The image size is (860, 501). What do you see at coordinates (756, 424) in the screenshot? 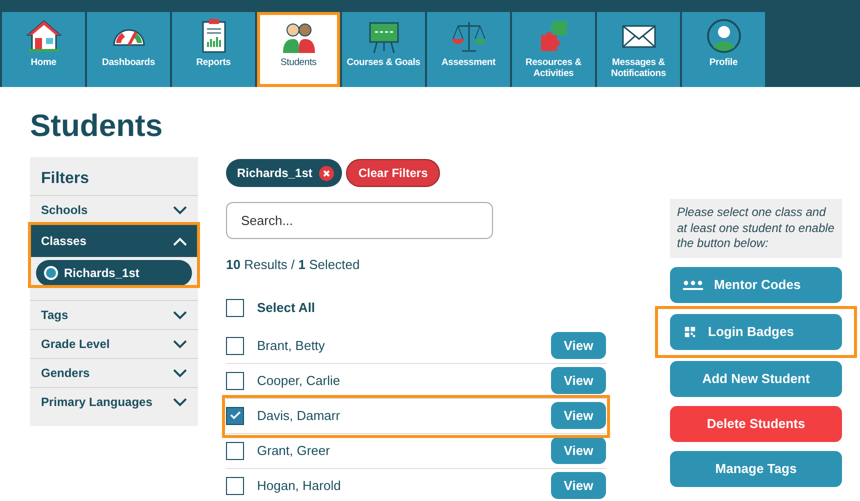
I see `action-button: Delete Students` at bounding box center [756, 424].